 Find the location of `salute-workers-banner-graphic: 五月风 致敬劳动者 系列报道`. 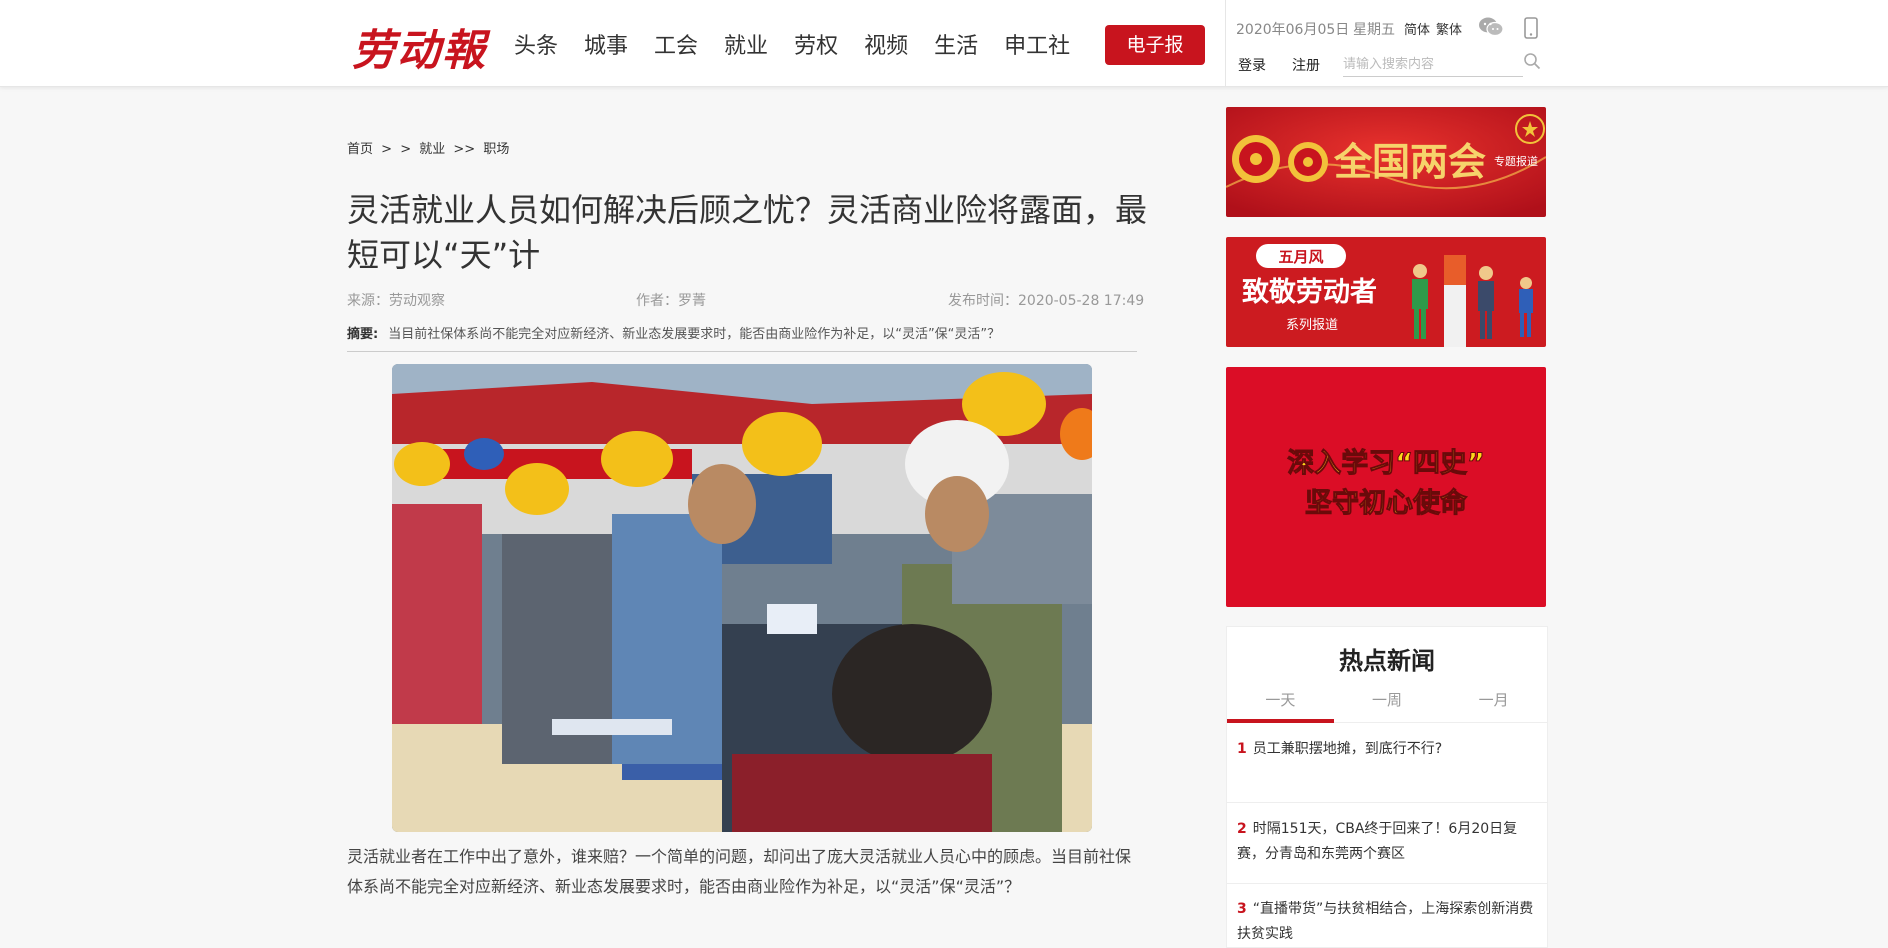

salute-workers-banner-graphic: 五月风 致敬劳动者 系列报道 is located at coordinates (1386, 292).